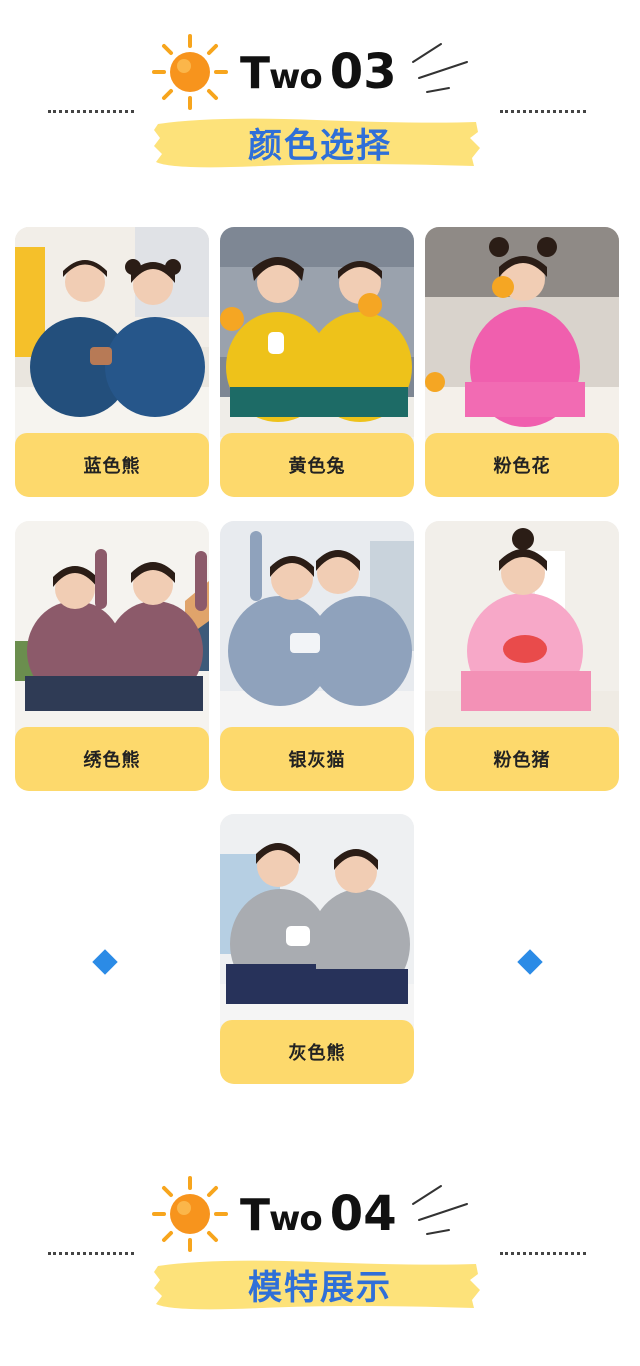 This screenshot has height=1366, width=640. I want to click on diamond-icon-right, so click(530, 962).